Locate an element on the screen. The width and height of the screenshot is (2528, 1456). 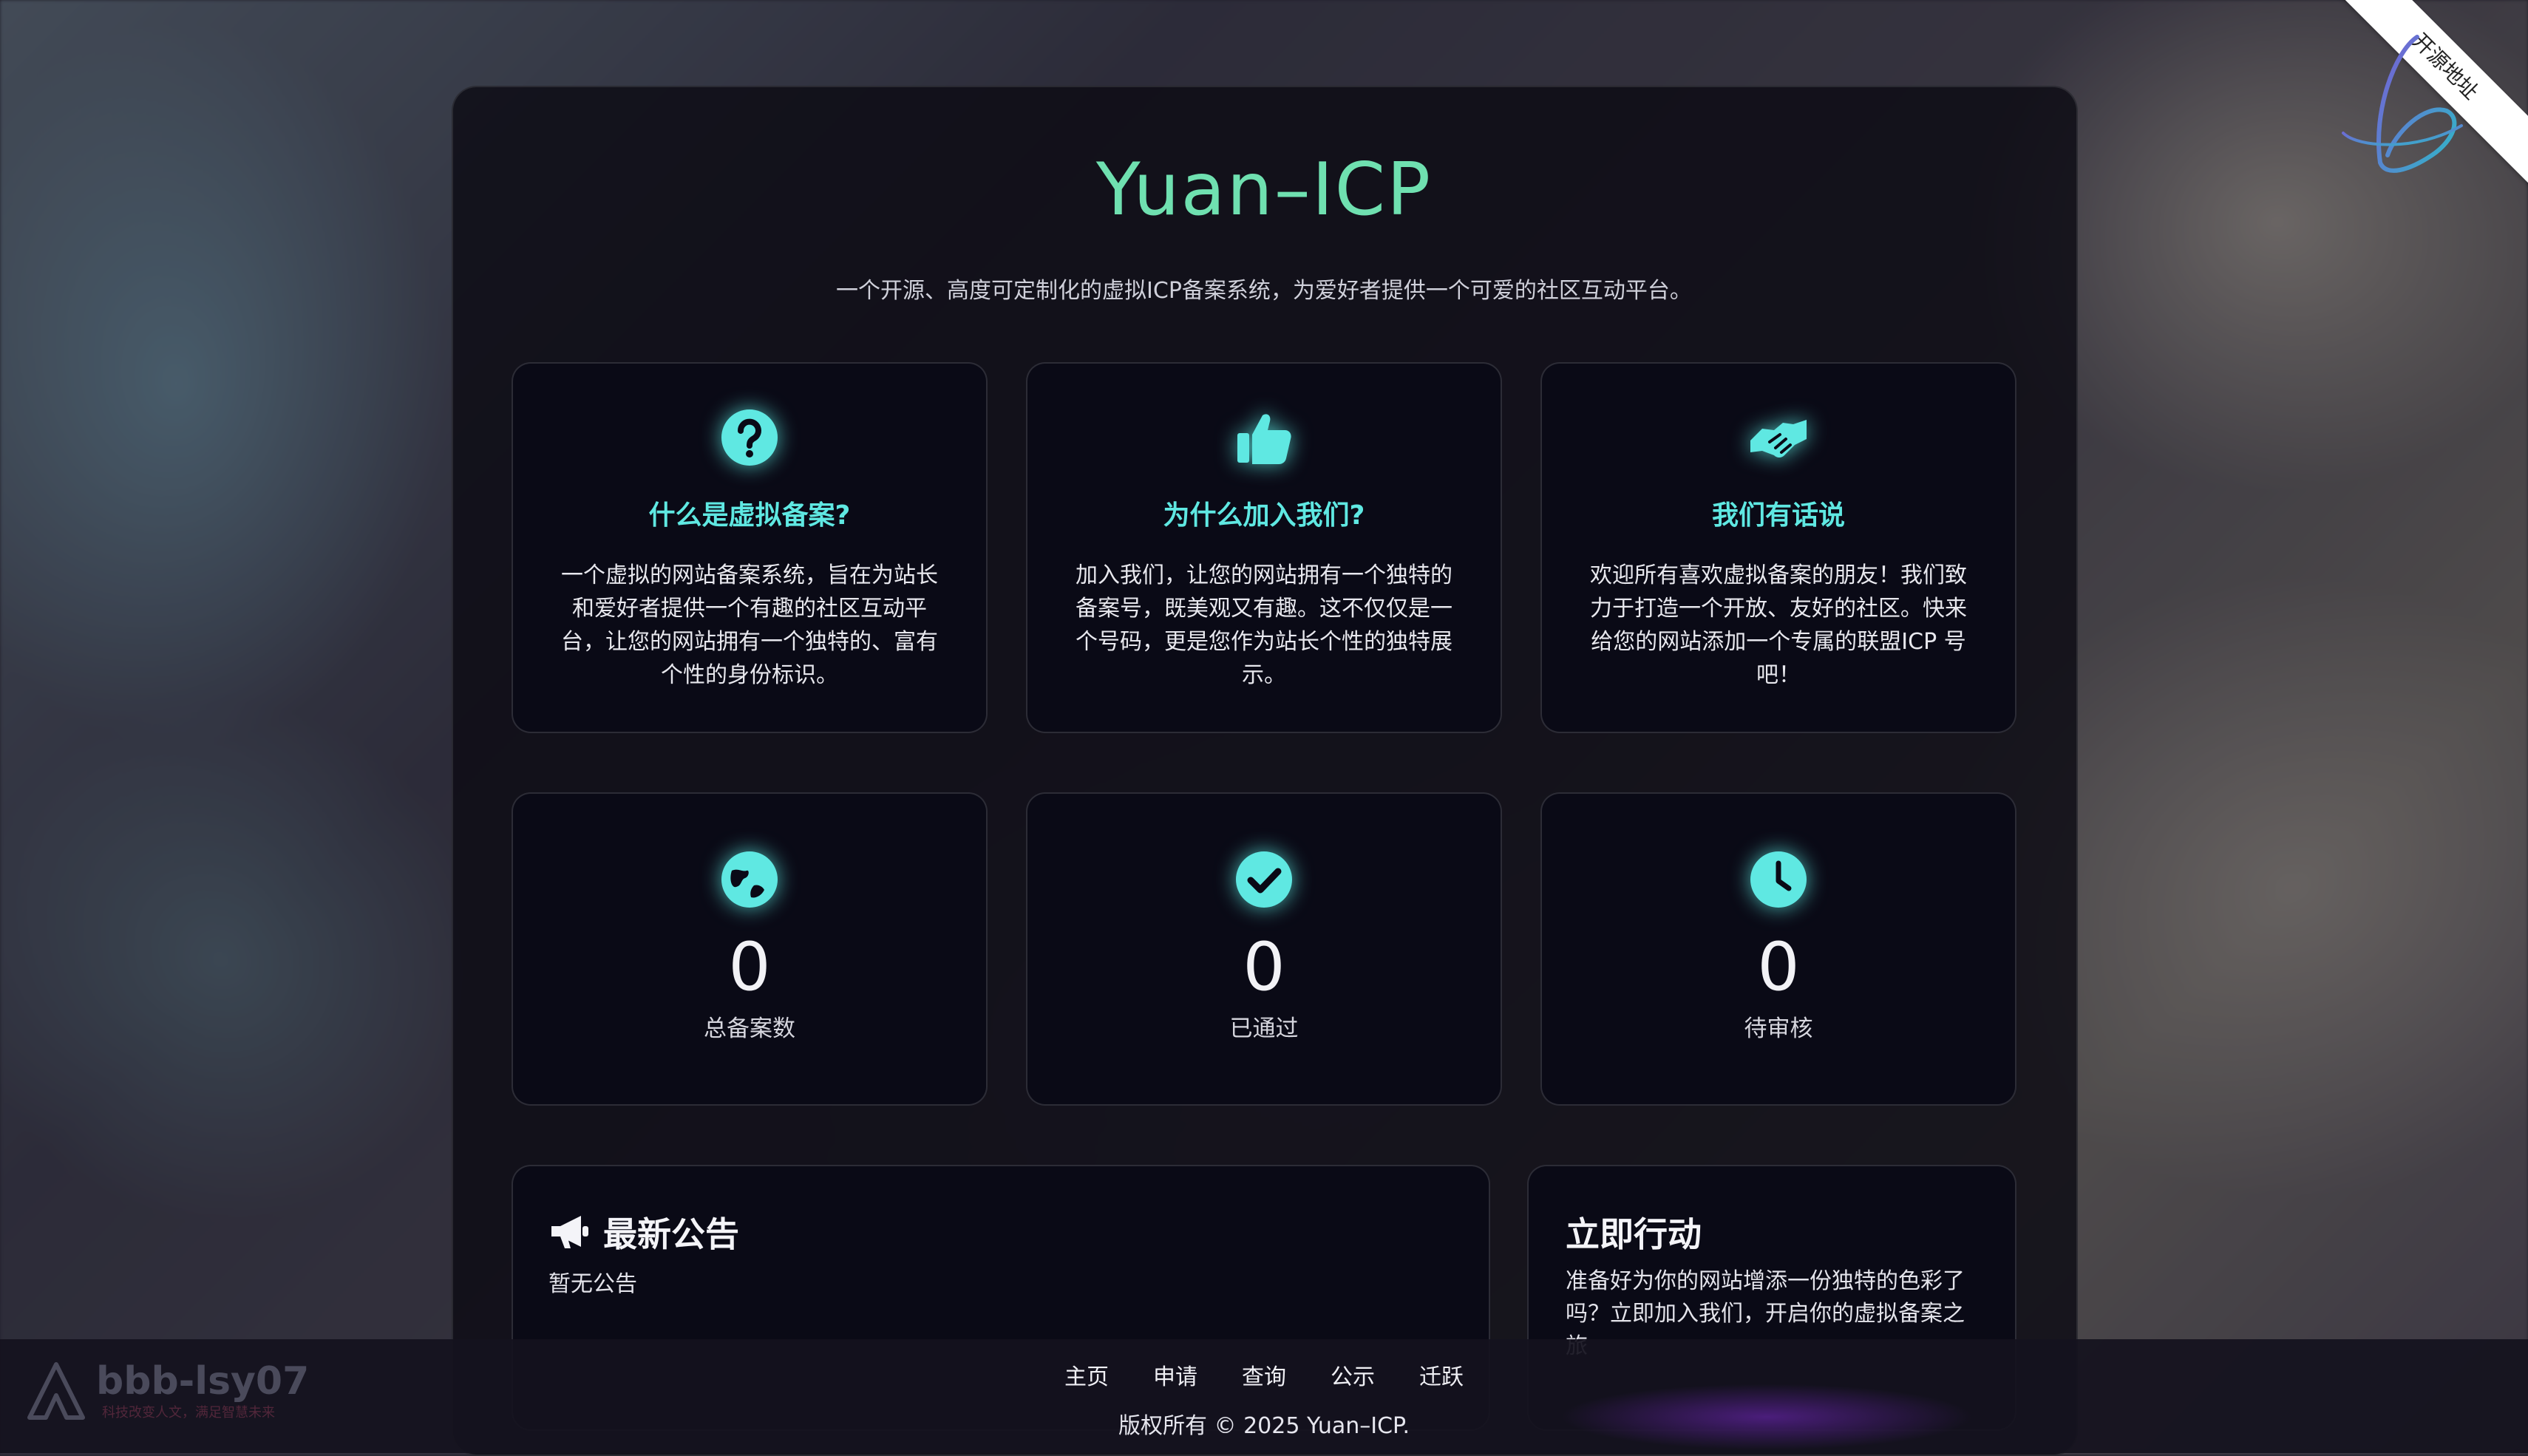
nav-link-jump: 迁跃 is located at coordinates (1441, 1374).